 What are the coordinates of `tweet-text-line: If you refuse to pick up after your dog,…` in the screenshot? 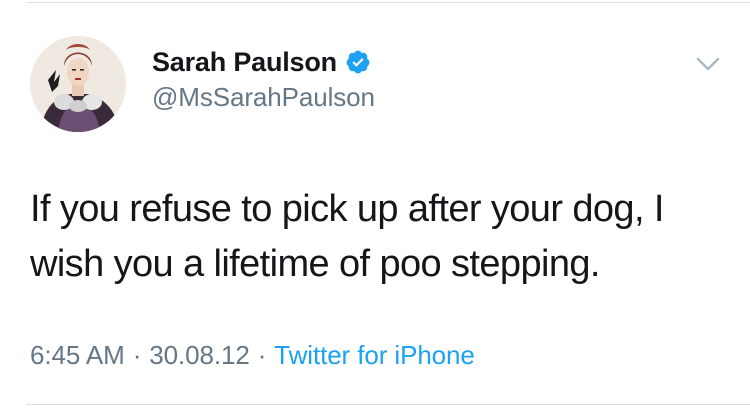 It's located at (347, 209).